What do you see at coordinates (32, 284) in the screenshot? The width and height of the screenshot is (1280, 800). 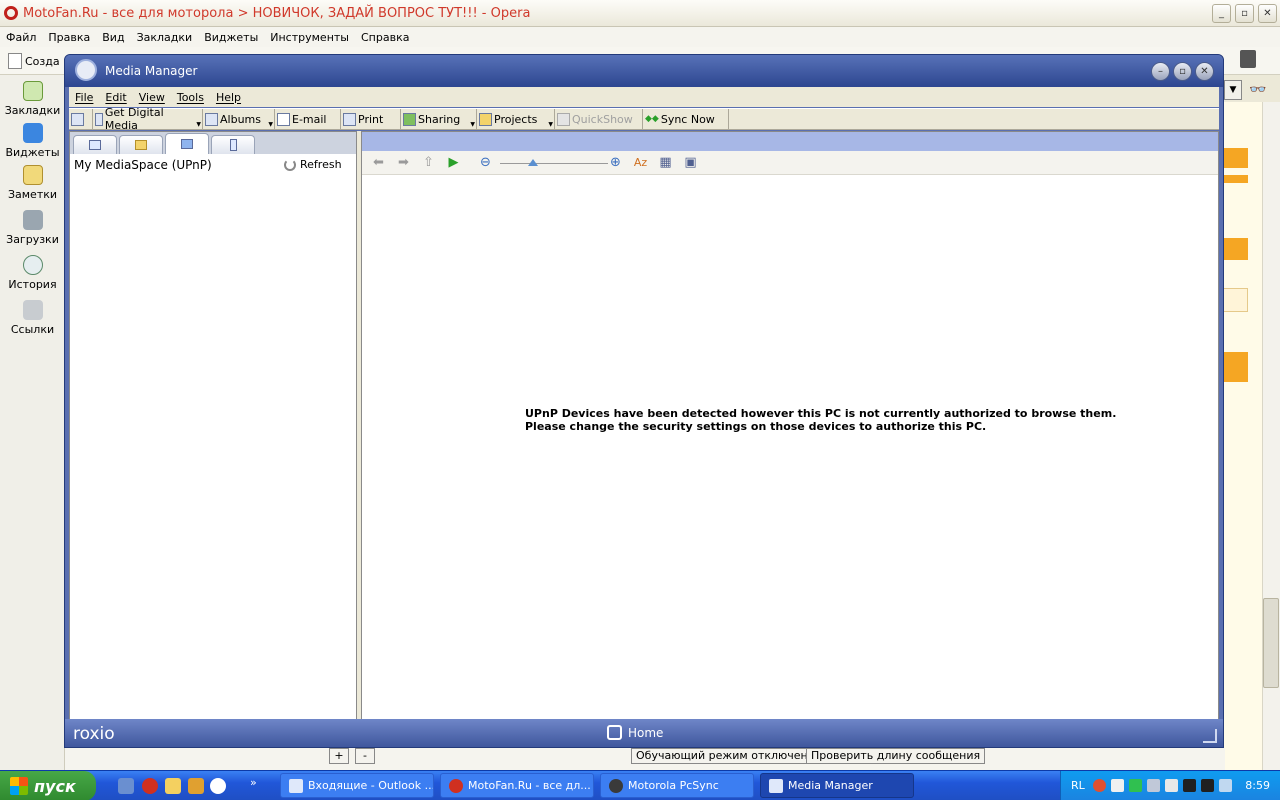 I see `sidebar-item-label: История` at bounding box center [32, 284].